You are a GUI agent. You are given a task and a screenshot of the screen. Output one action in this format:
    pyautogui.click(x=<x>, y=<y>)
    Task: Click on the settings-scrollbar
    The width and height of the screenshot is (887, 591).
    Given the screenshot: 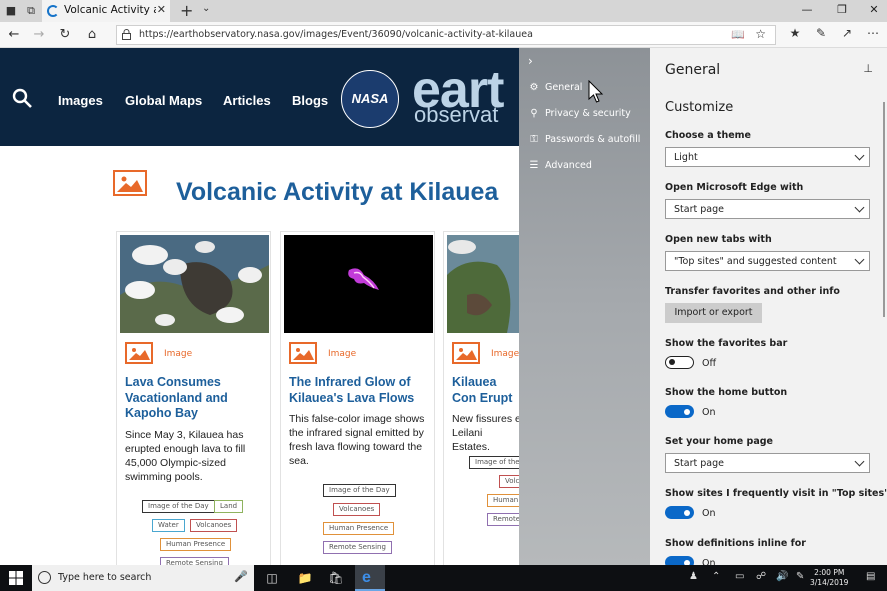 What is the action you would take?
    pyautogui.click(x=884, y=209)
    